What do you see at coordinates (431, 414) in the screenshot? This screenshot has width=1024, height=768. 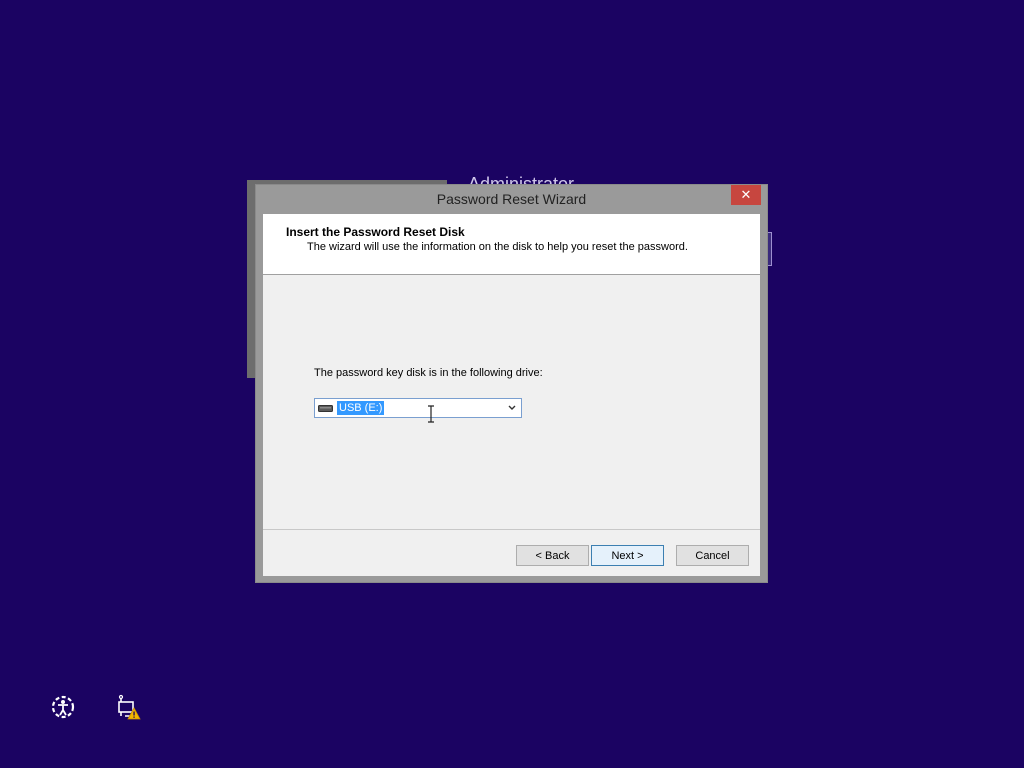 I see `text-cursor-icon` at bounding box center [431, 414].